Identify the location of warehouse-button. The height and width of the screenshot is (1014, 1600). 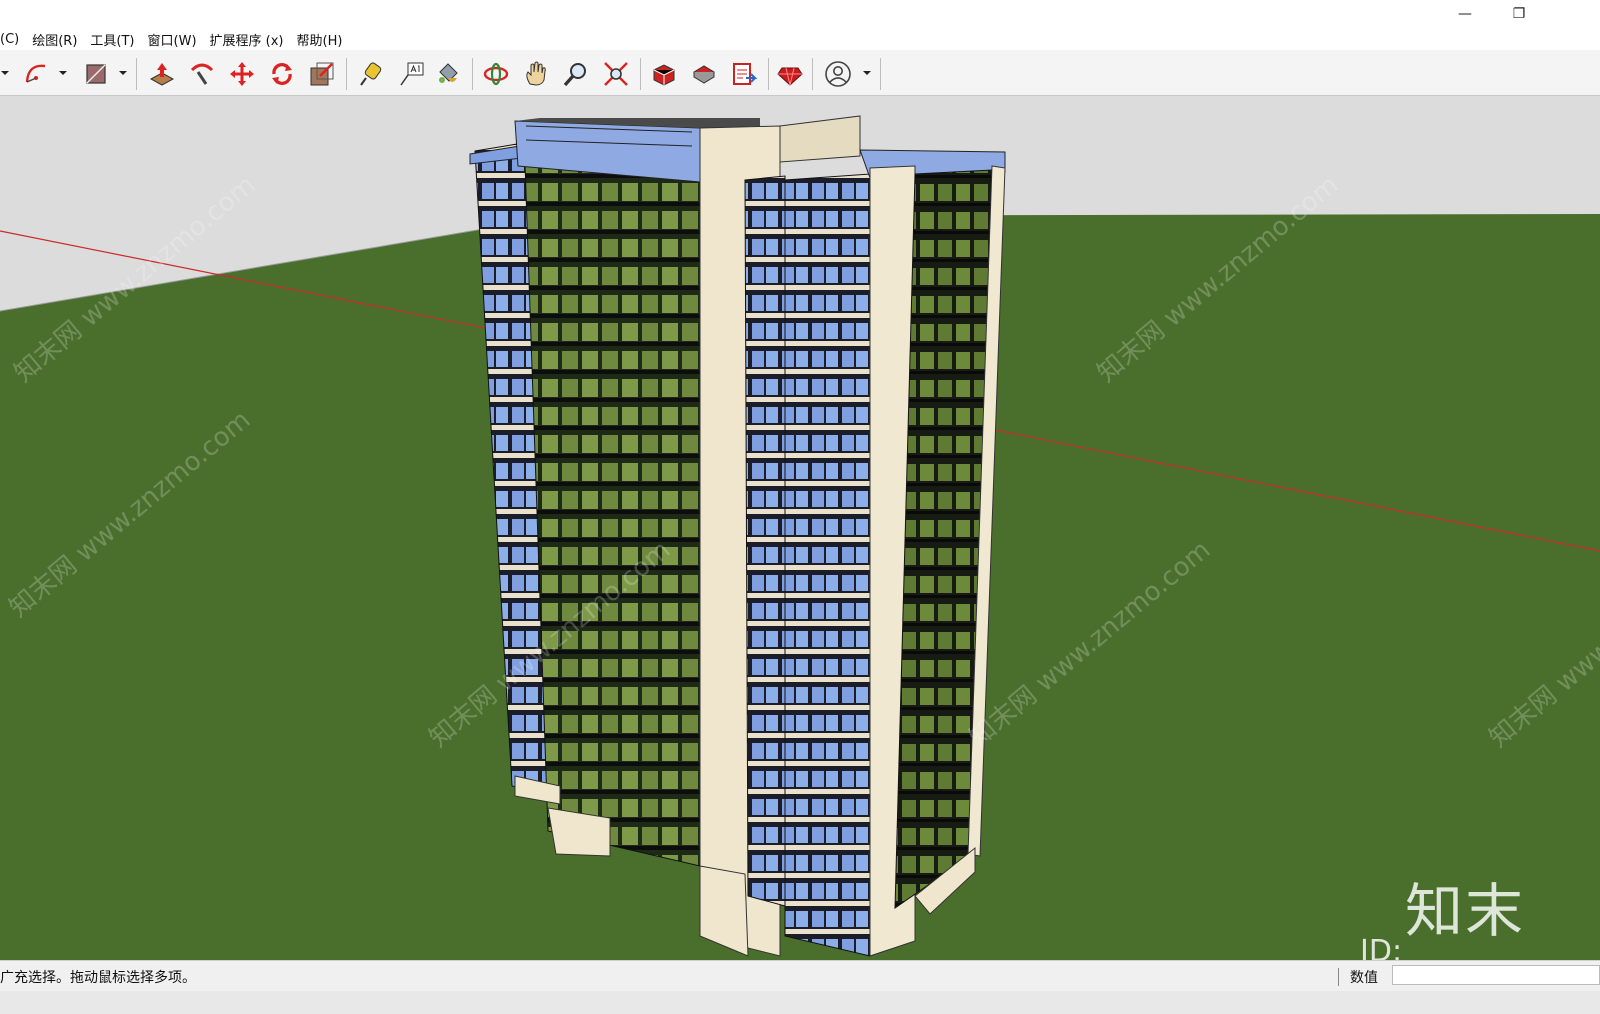
(664, 74).